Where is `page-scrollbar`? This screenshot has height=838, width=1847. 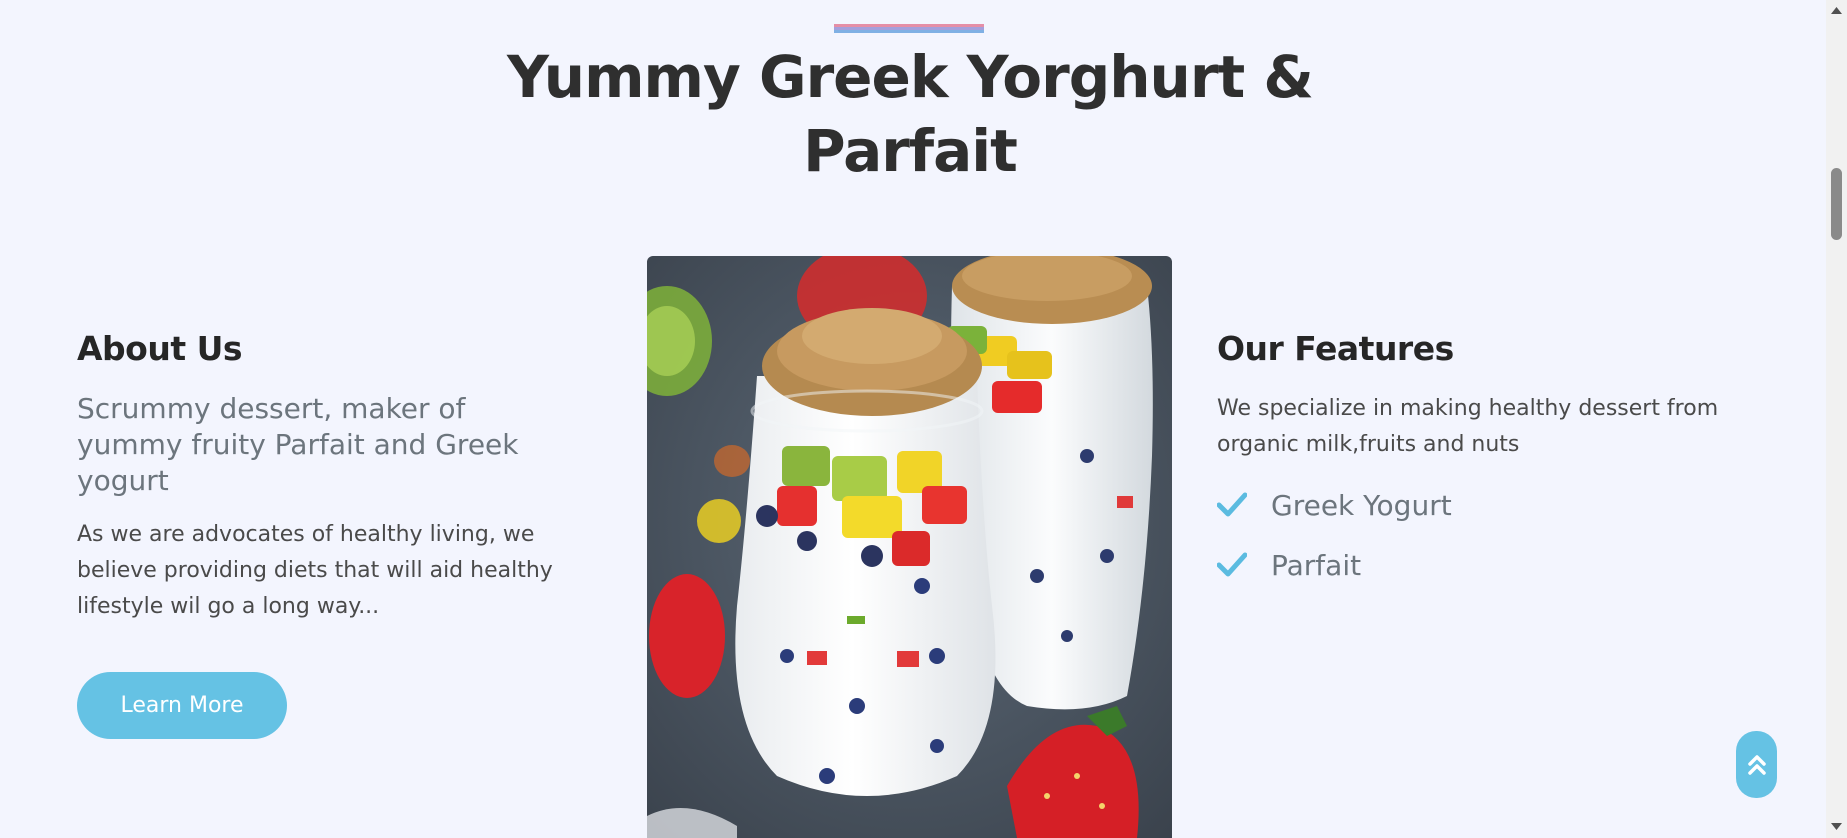
page-scrollbar is located at coordinates (1836, 419).